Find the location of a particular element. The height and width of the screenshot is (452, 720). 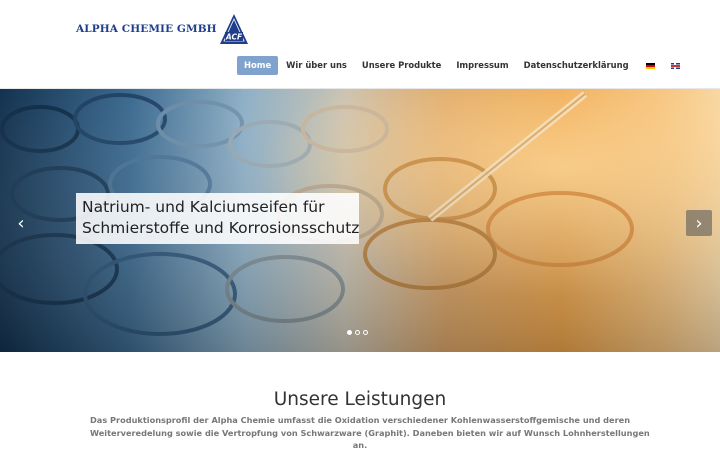

logo-badge-text: ACF is located at coordinates (234, 37).